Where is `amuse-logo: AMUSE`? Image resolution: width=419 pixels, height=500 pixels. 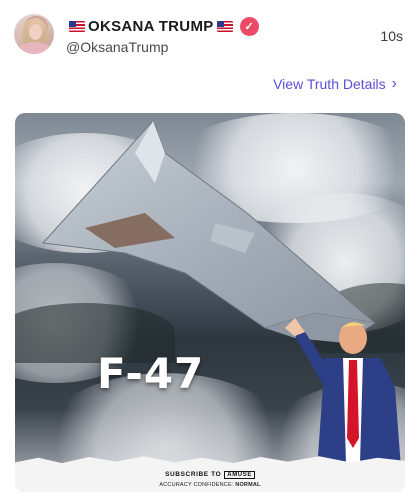
amuse-logo: AMUSE is located at coordinates (239, 474).